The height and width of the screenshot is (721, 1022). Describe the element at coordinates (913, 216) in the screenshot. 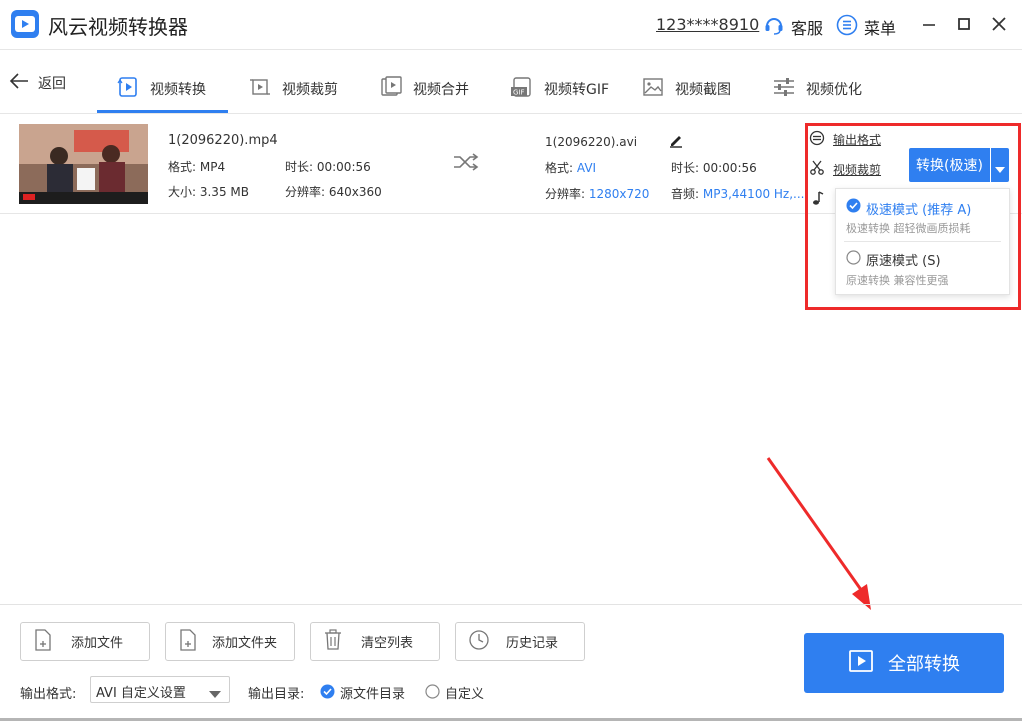

I see `highlight-box` at that location.